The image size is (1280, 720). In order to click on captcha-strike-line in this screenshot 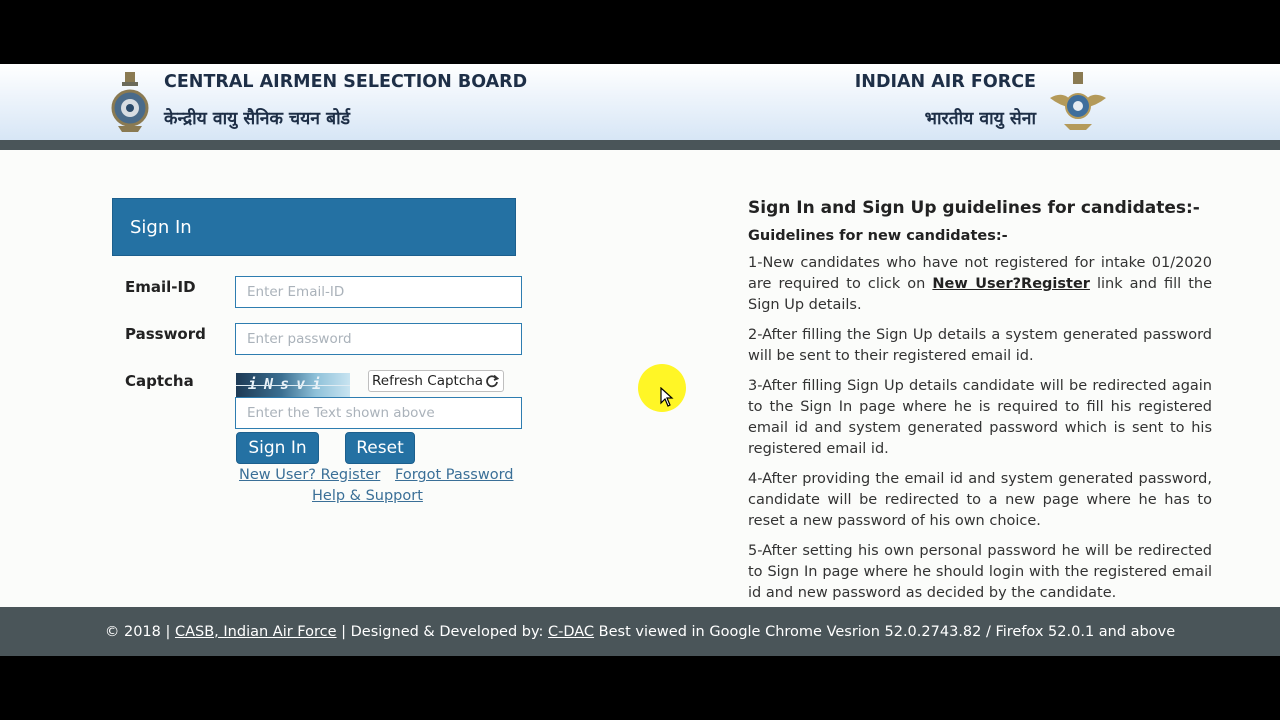, I will do `click(293, 385)`.